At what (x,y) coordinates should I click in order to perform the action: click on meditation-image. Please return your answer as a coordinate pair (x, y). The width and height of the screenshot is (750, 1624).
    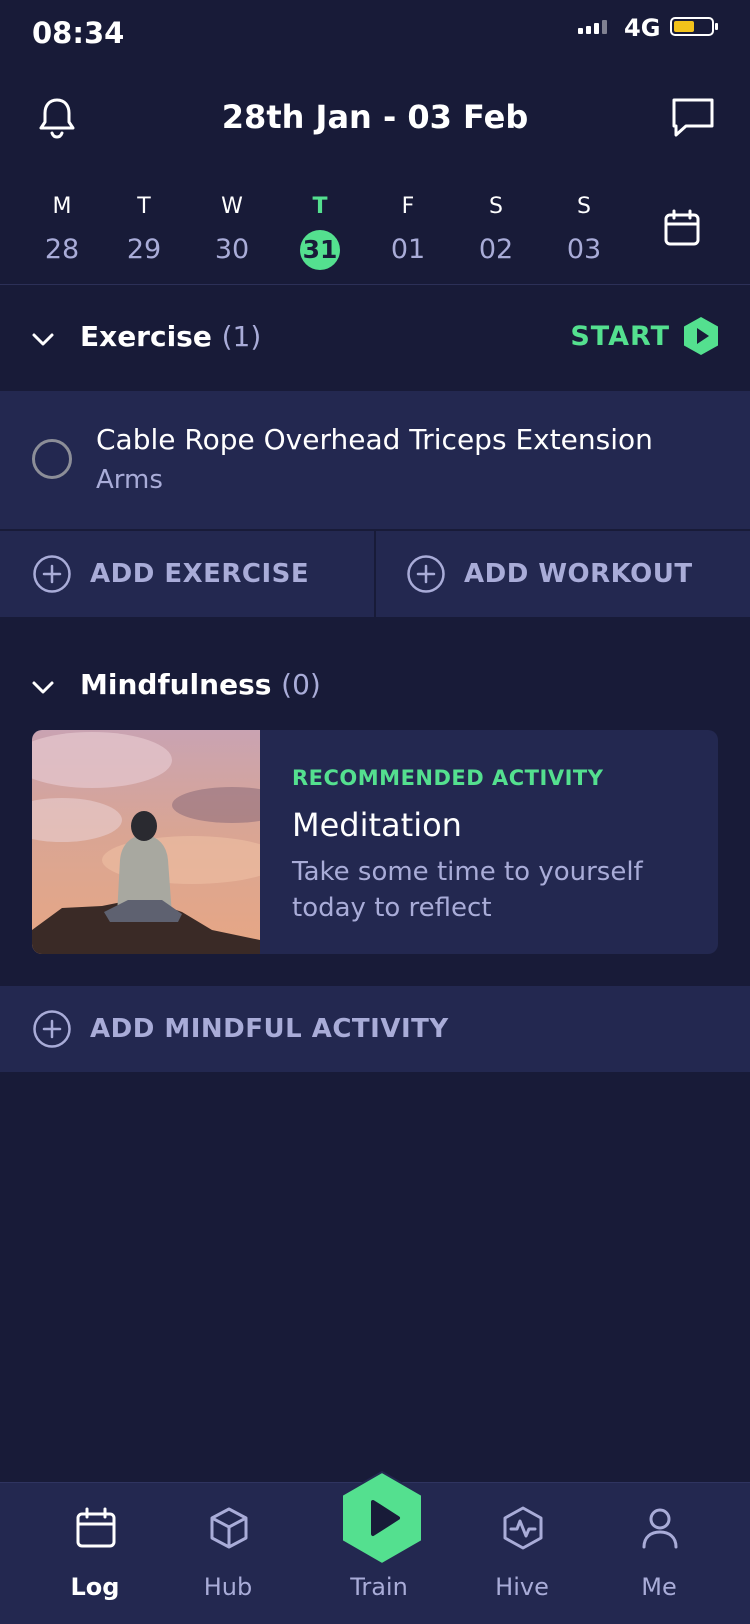
    Looking at the image, I should click on (146, 842).